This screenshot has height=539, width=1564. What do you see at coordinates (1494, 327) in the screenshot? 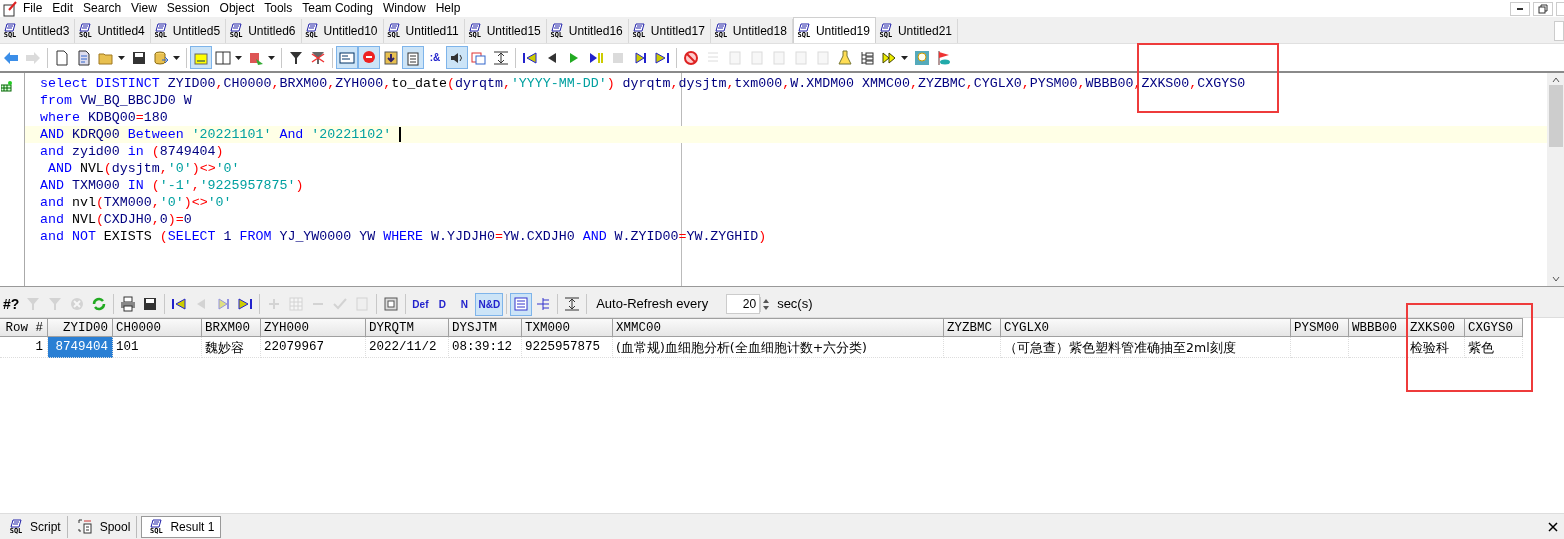
I see `column-header: CXGYS0` at bounding box center [1494, 327].